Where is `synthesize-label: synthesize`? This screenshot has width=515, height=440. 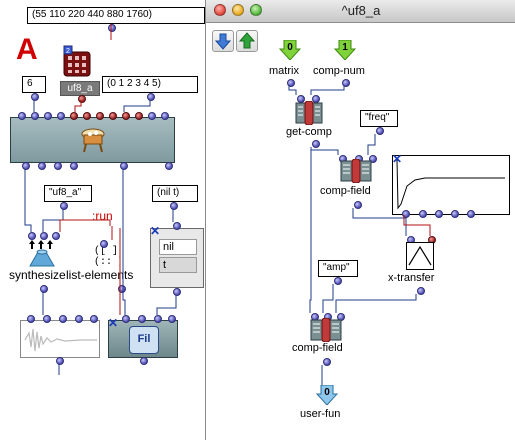
synthesize-label: synthesize is located at coordinates (37, 275).